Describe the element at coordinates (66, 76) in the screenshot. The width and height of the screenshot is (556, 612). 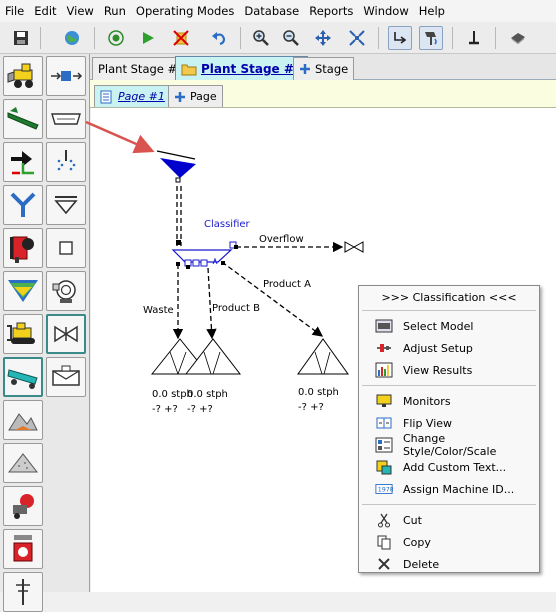
I see `palette-transfer` at that location.